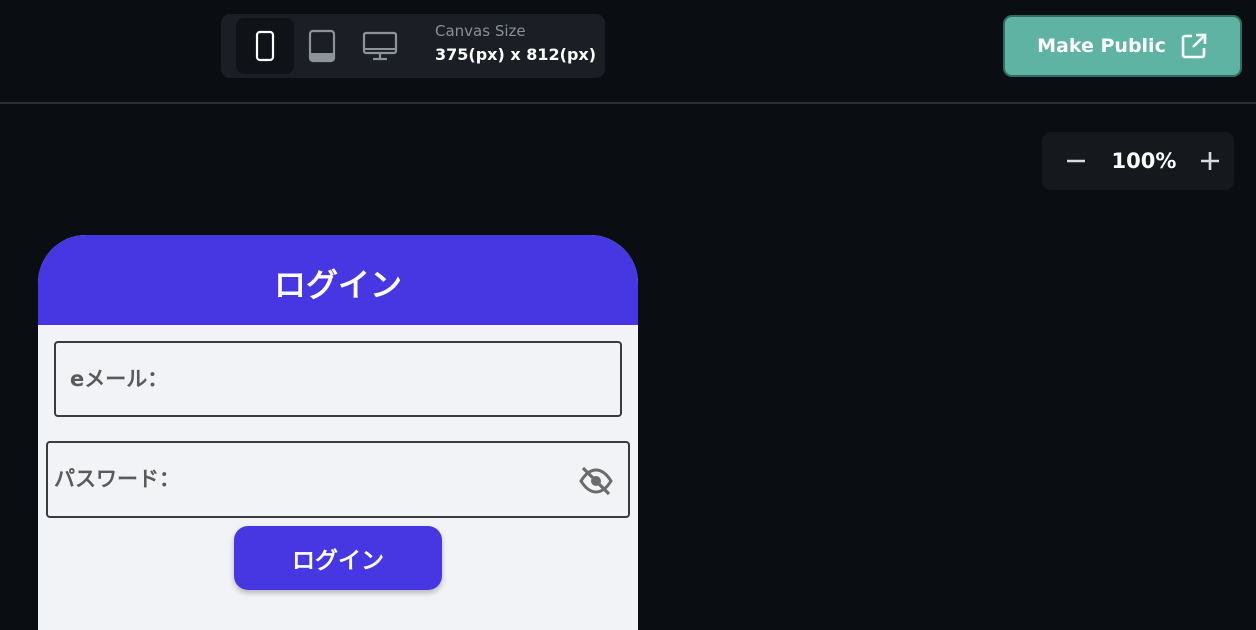  I want to click on device-desktop-button, so click(380, 46).